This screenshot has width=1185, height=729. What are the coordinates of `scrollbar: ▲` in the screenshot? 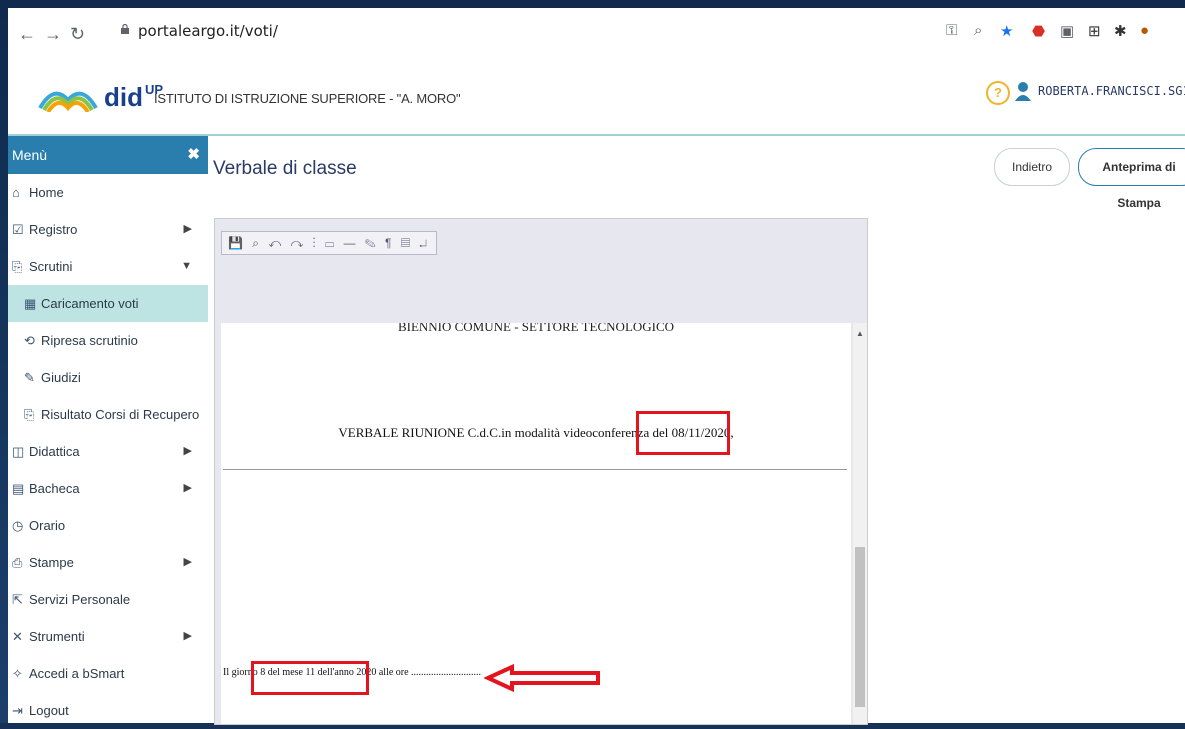 It's located at (860, 523).